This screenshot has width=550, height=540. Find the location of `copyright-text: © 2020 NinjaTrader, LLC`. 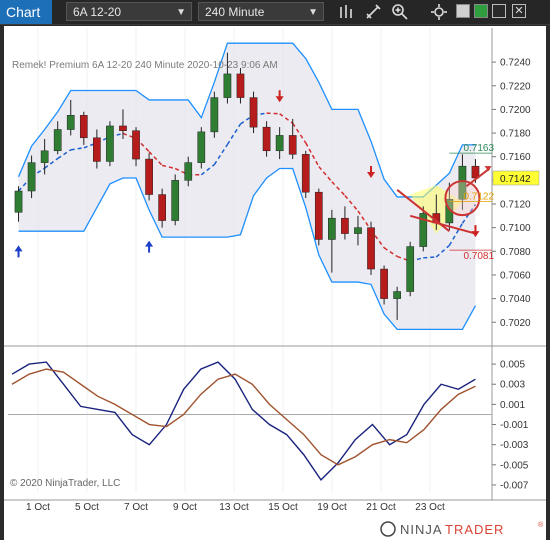

copyright-text: © 2020 NinjaTrader, LLC is located at coordinates (65, 483).